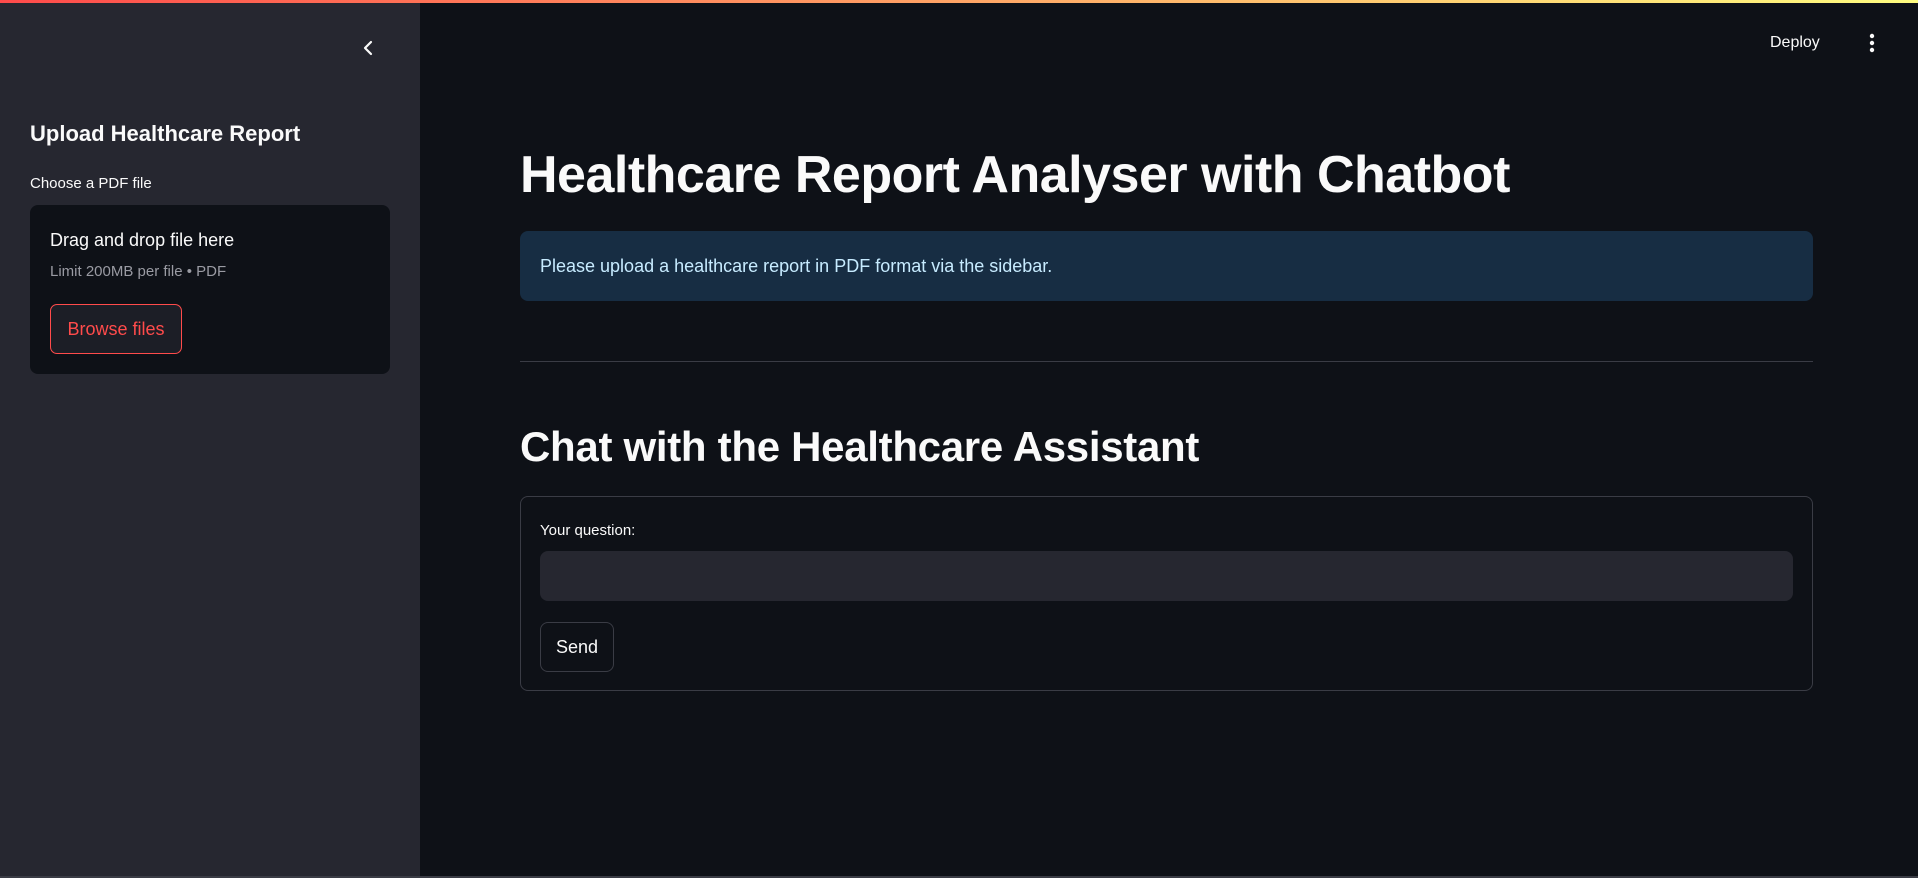 This screenshot has width=1918, height=878. What do you see at coordinates (588, 530) in the screenshot?
I see `question-label: Your question:` at bounding box center [588, 530].